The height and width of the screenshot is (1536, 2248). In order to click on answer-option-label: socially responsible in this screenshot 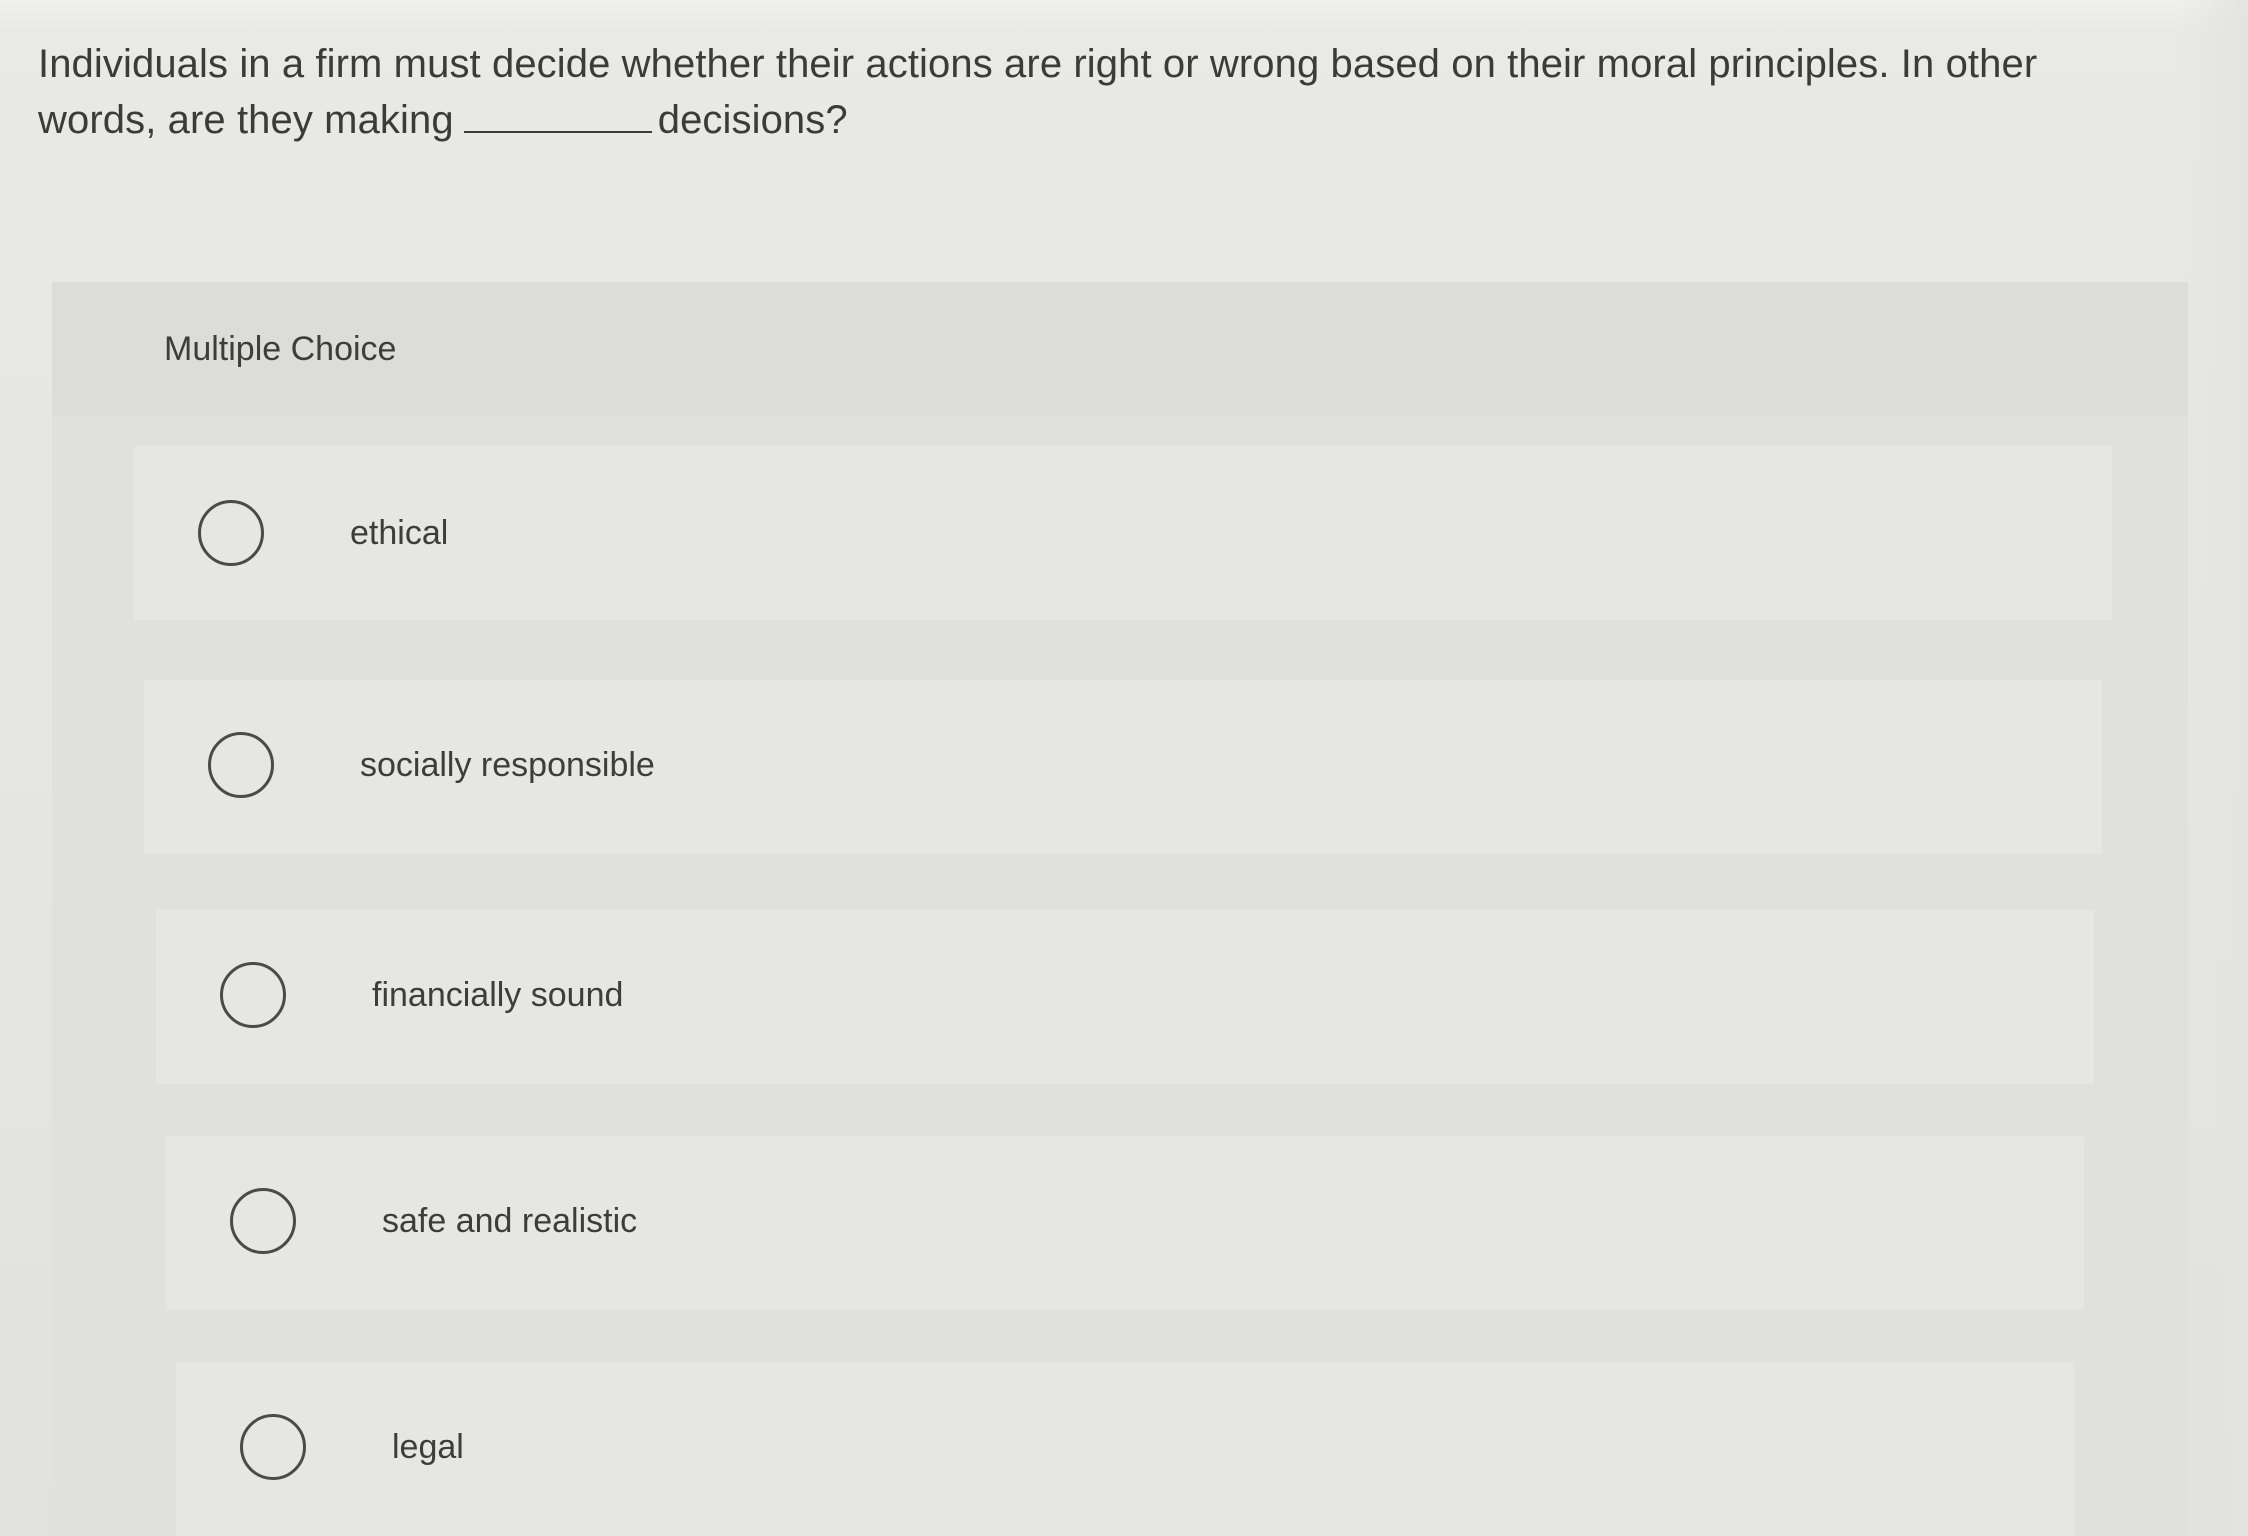, I will do `click(507, 765)`.